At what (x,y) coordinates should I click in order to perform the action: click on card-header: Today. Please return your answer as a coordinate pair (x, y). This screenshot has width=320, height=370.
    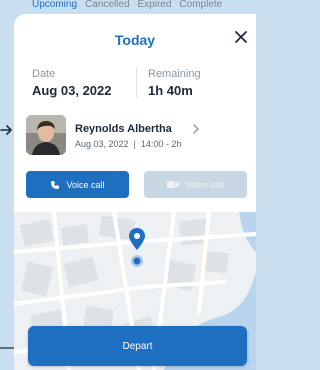
    Looking at the image, I should click on (135, 39).